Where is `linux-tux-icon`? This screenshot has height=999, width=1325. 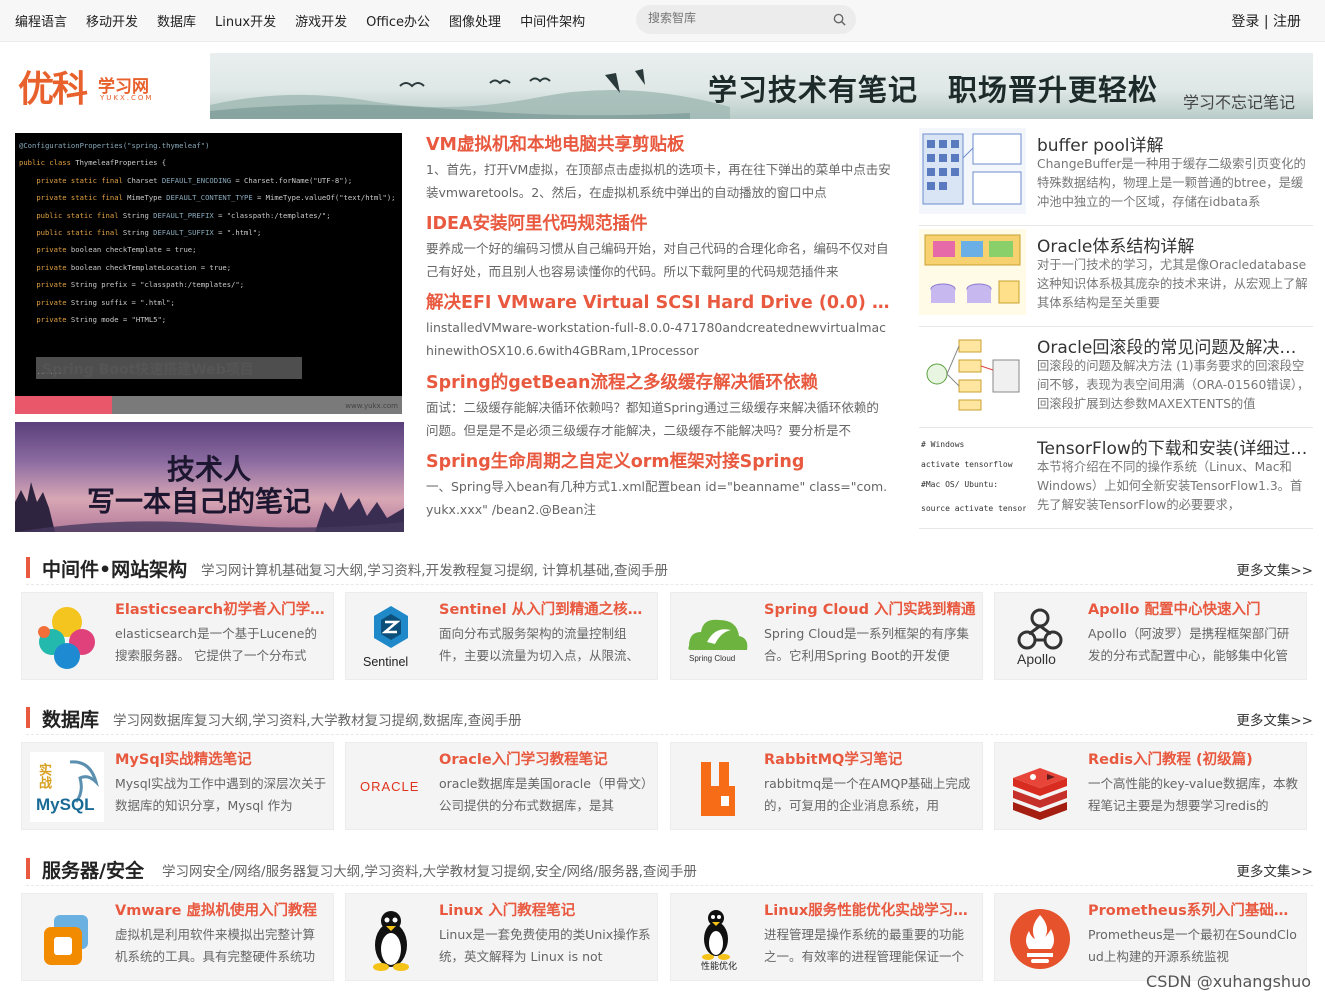
linux-tux-icon is located at coordinates (391, 941).